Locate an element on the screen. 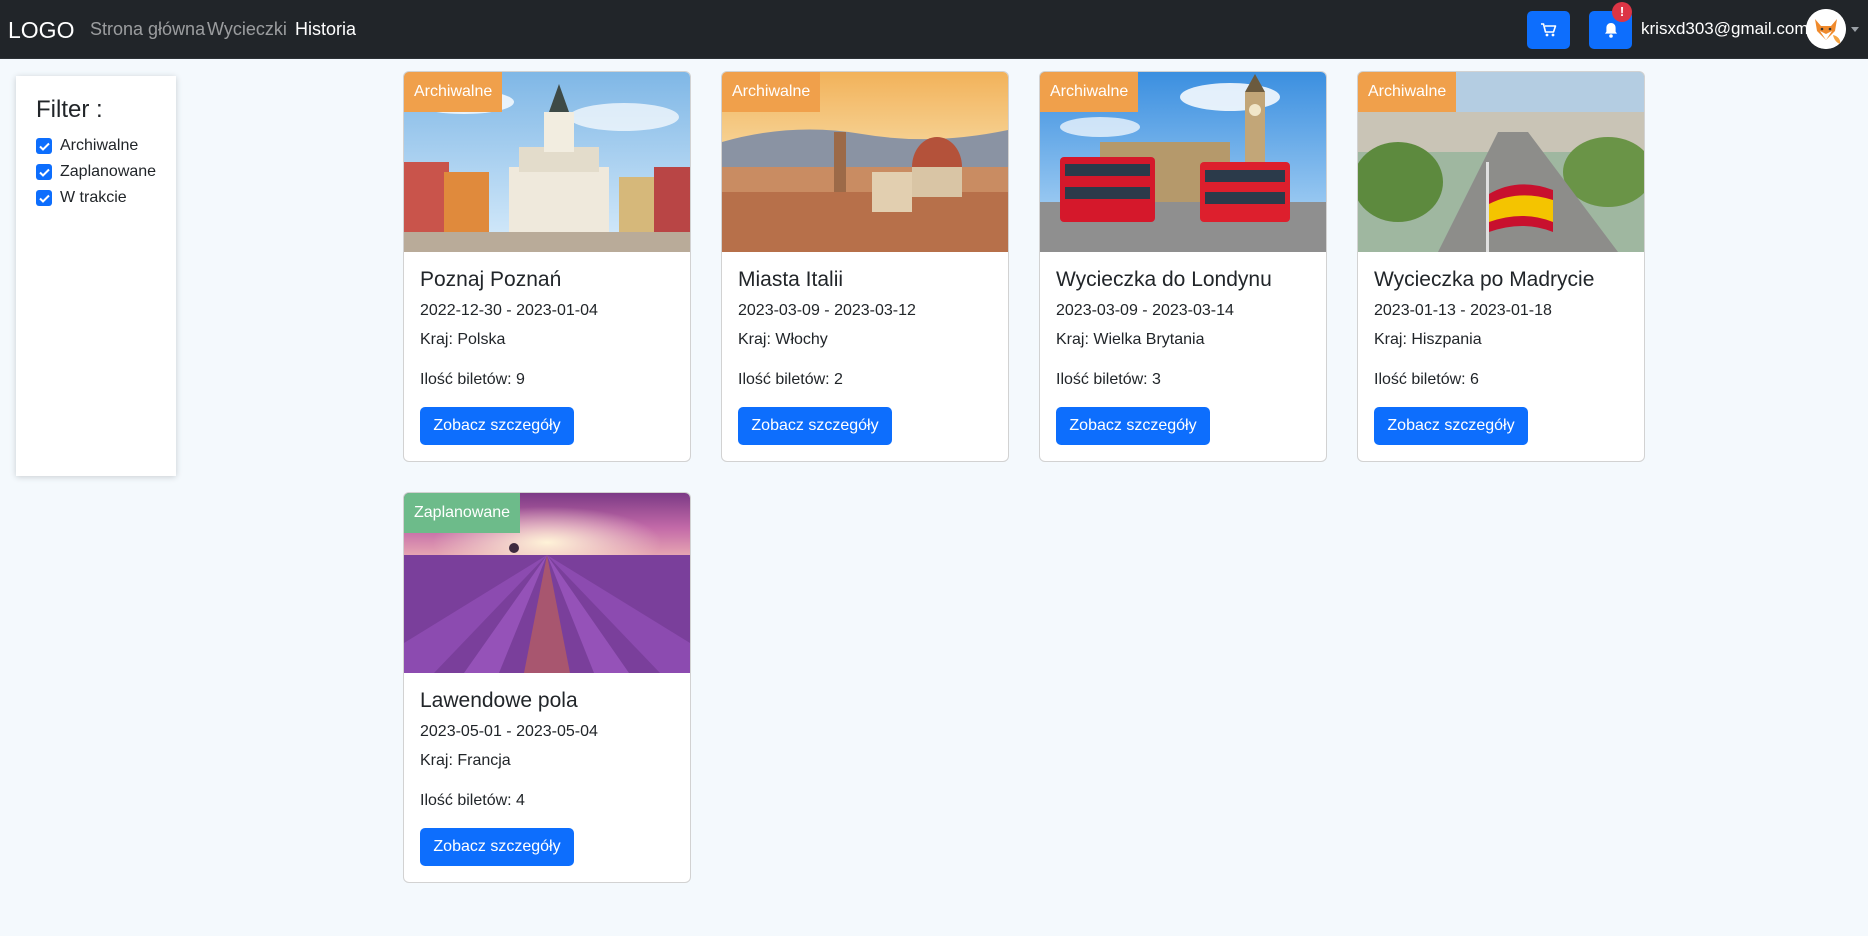 Image resolution: width=1868 pixels, height=936 pixels. bell-icon is located at coordinates (1610, 30).